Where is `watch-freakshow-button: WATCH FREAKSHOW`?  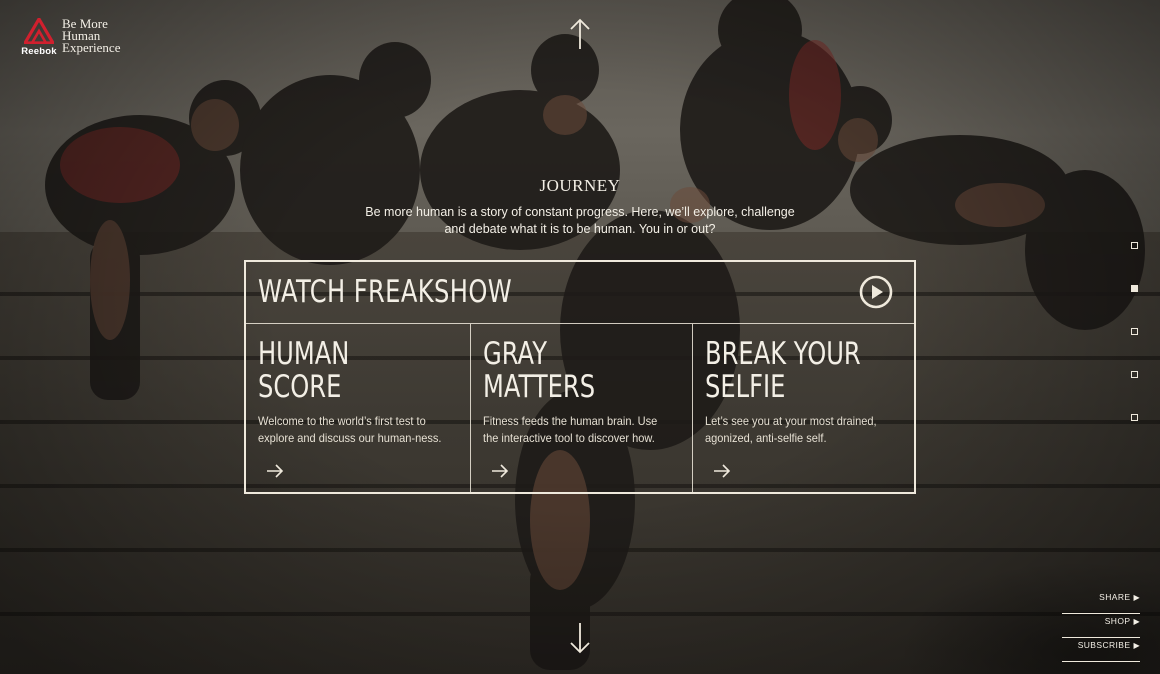 watch-freakshow-button: WATCH FREAKSHOW is located at coordinates (580, 293).